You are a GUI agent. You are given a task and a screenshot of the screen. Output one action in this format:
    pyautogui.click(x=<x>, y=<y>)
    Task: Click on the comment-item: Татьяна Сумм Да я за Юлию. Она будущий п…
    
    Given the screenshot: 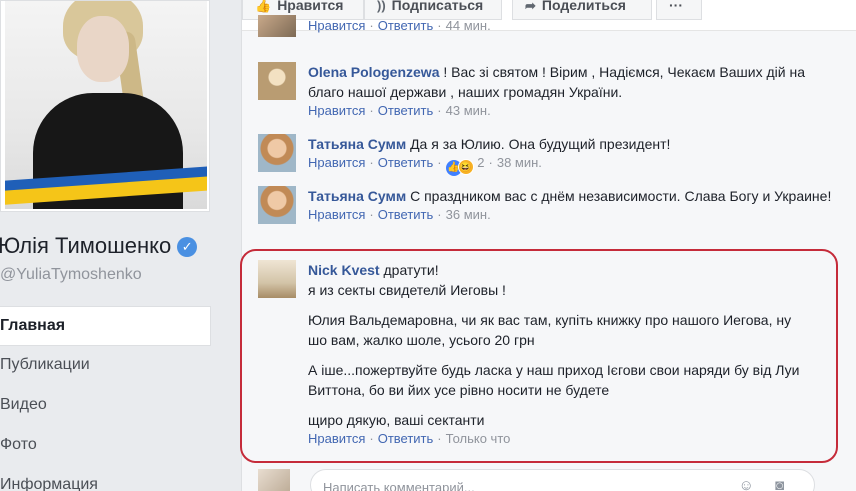 What is the action you would take?
    pyautogui.click(x=548, y=155)
    